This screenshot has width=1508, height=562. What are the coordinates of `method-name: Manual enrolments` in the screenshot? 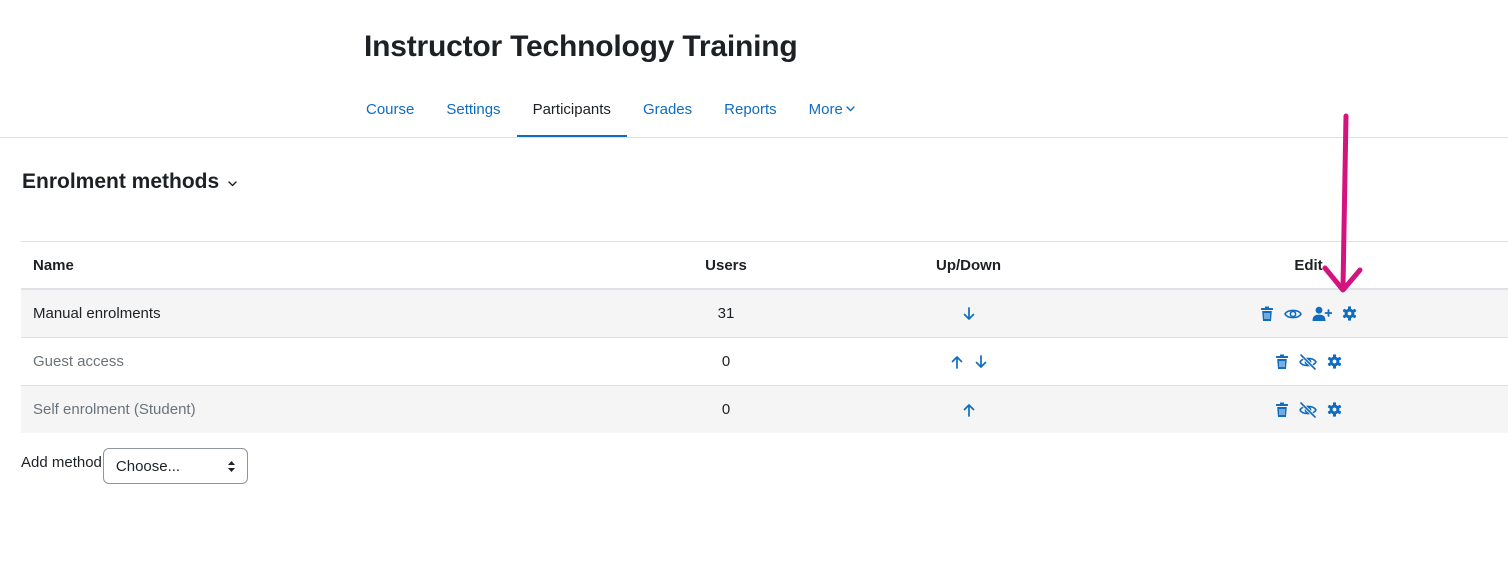 It's located at (97, 313).